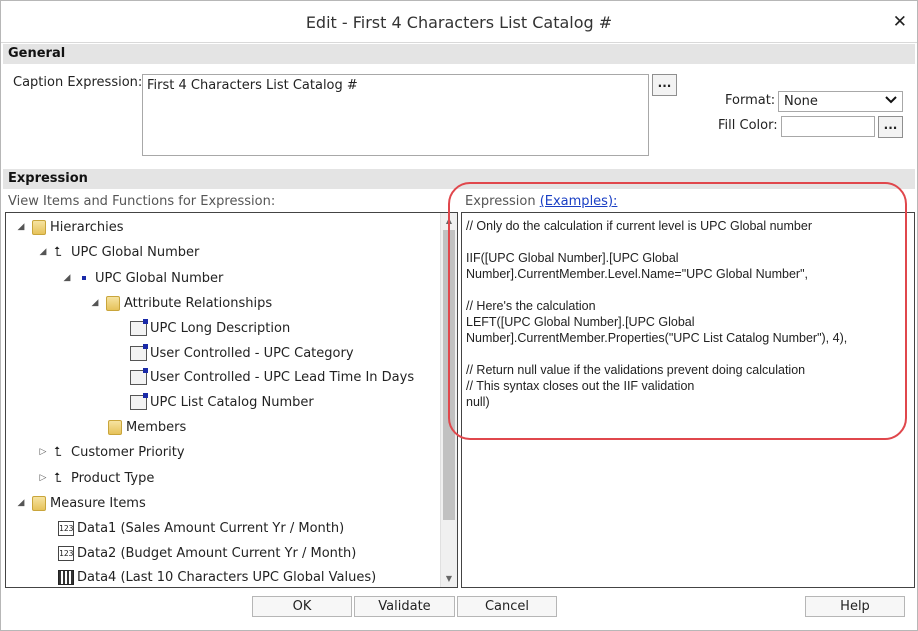 This screenshot has width=918, height=631. What do you see at coordinates (198, 303) in the screenshot?
I see `tree-node-label: Attribute Relationships` at bounding box center [198, 303].